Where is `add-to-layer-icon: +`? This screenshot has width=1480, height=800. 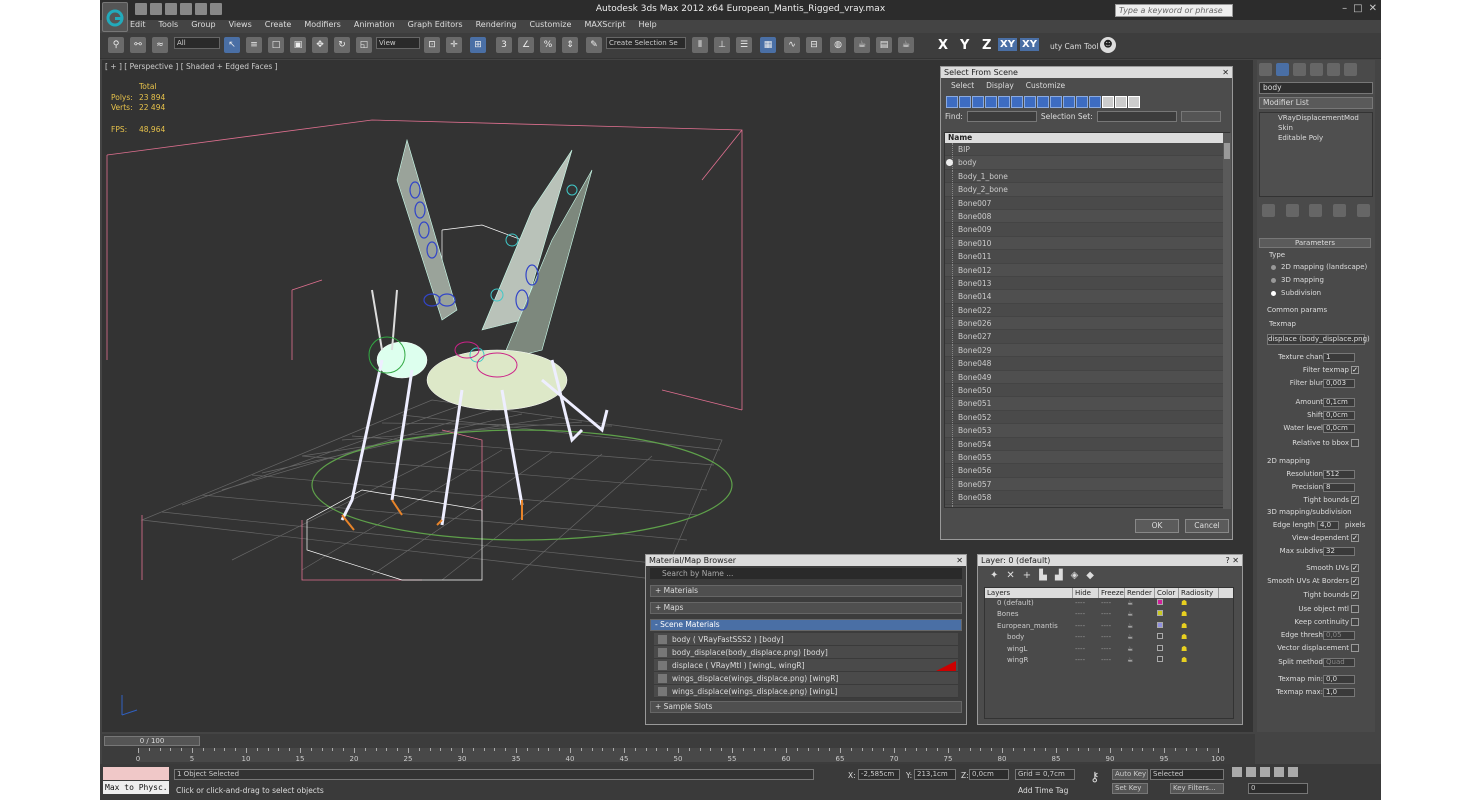 add-to-layer-icon: + is located at coordinates (1027, 575).